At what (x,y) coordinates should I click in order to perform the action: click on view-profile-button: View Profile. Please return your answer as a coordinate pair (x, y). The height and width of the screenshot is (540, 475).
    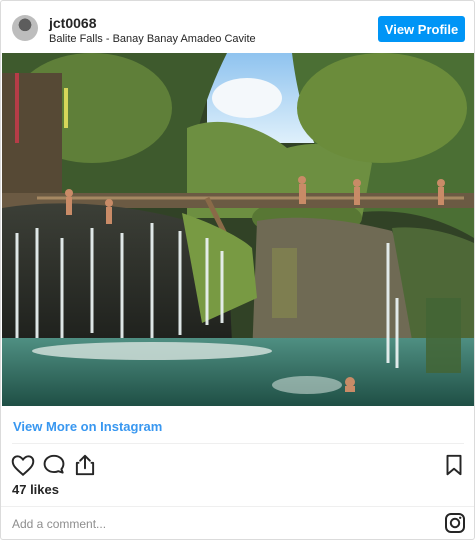
    Looking at the image, I should click on (421, 29).